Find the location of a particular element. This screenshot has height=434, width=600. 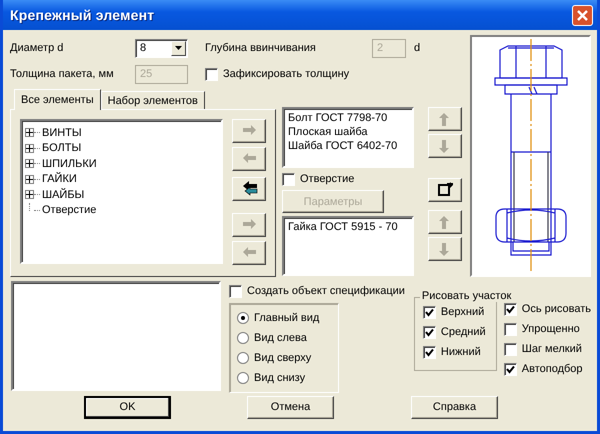

tree-item: ВИНТЫ is located at coordinates (62, 132).